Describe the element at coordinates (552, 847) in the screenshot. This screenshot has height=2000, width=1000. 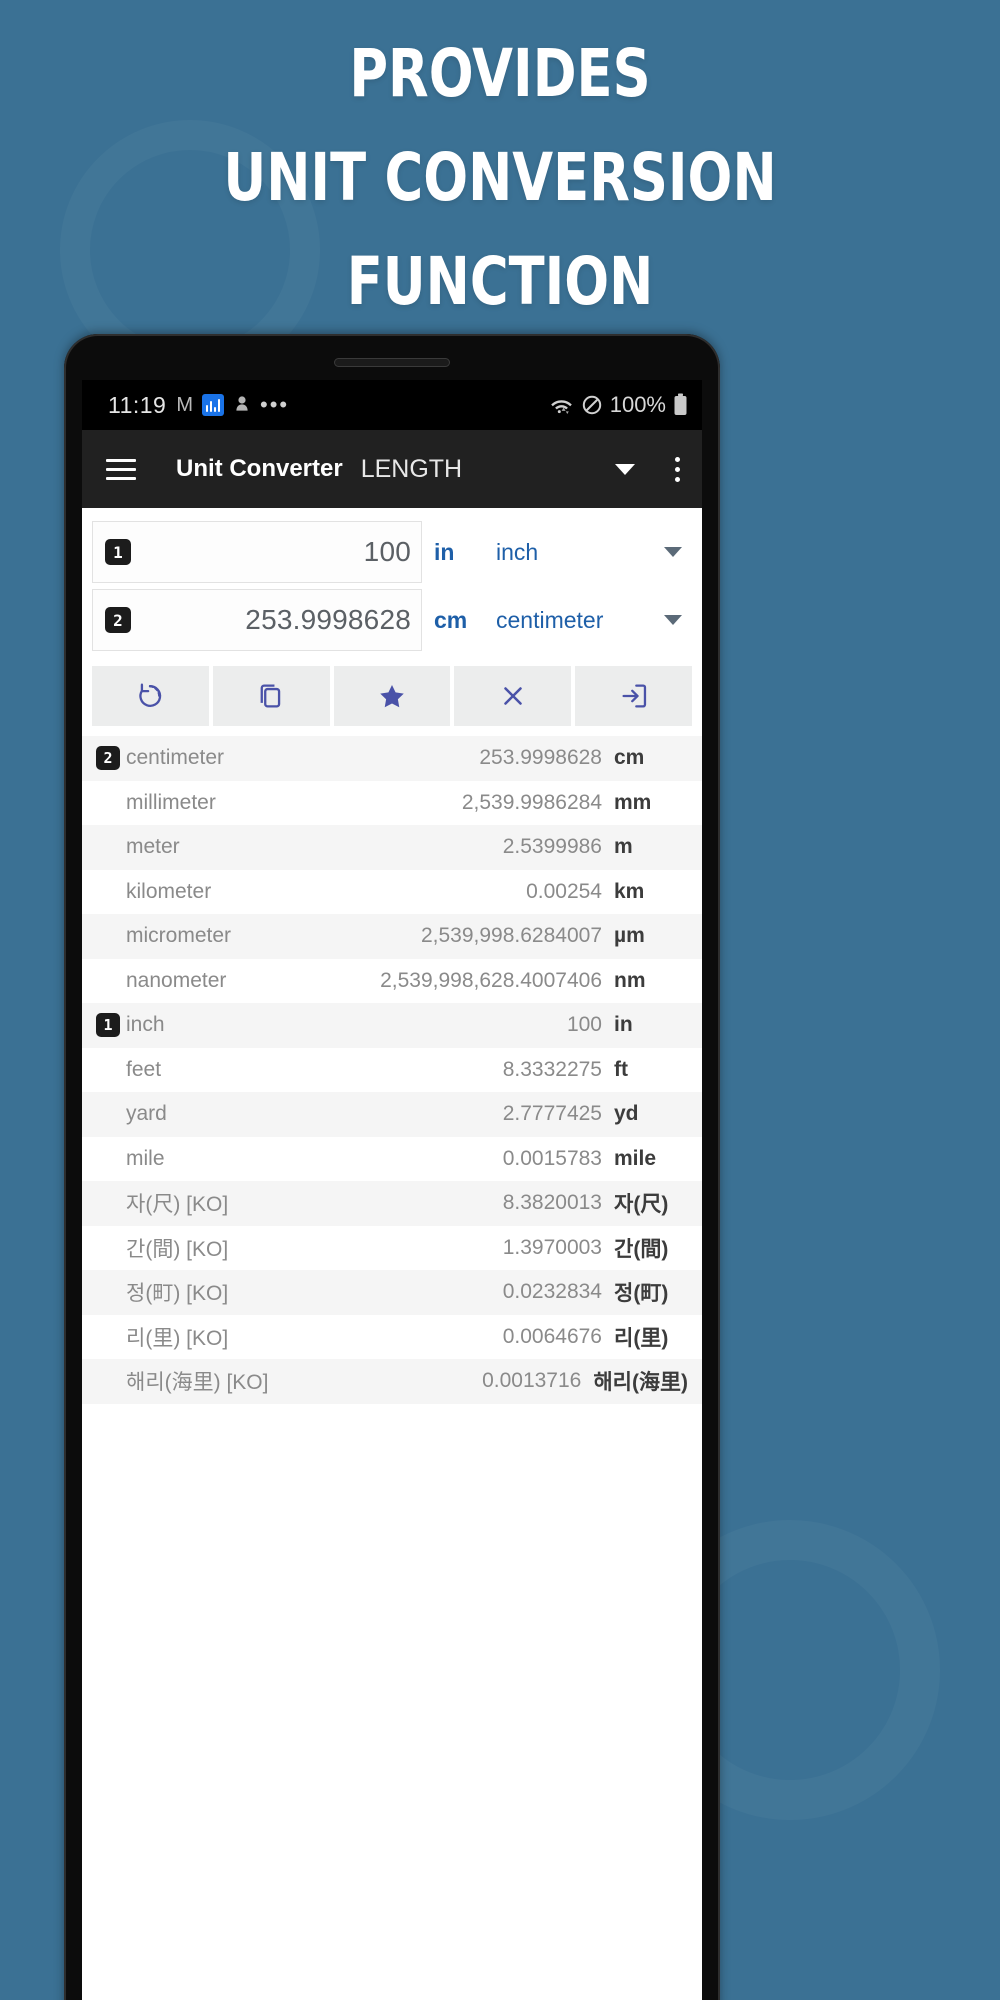
I see `result-value: 2.5399986` at that location.